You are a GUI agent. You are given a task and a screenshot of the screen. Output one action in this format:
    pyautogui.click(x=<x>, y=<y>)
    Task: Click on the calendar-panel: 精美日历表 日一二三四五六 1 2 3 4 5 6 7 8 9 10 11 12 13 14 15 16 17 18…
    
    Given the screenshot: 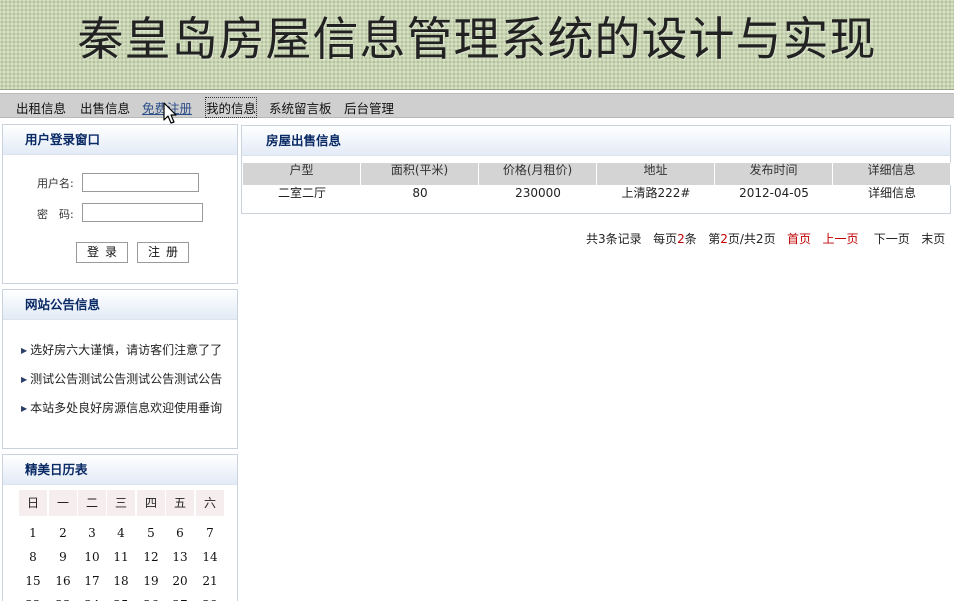 What is the action you would take?
    pyautogui.click(x=120, y=527)
    